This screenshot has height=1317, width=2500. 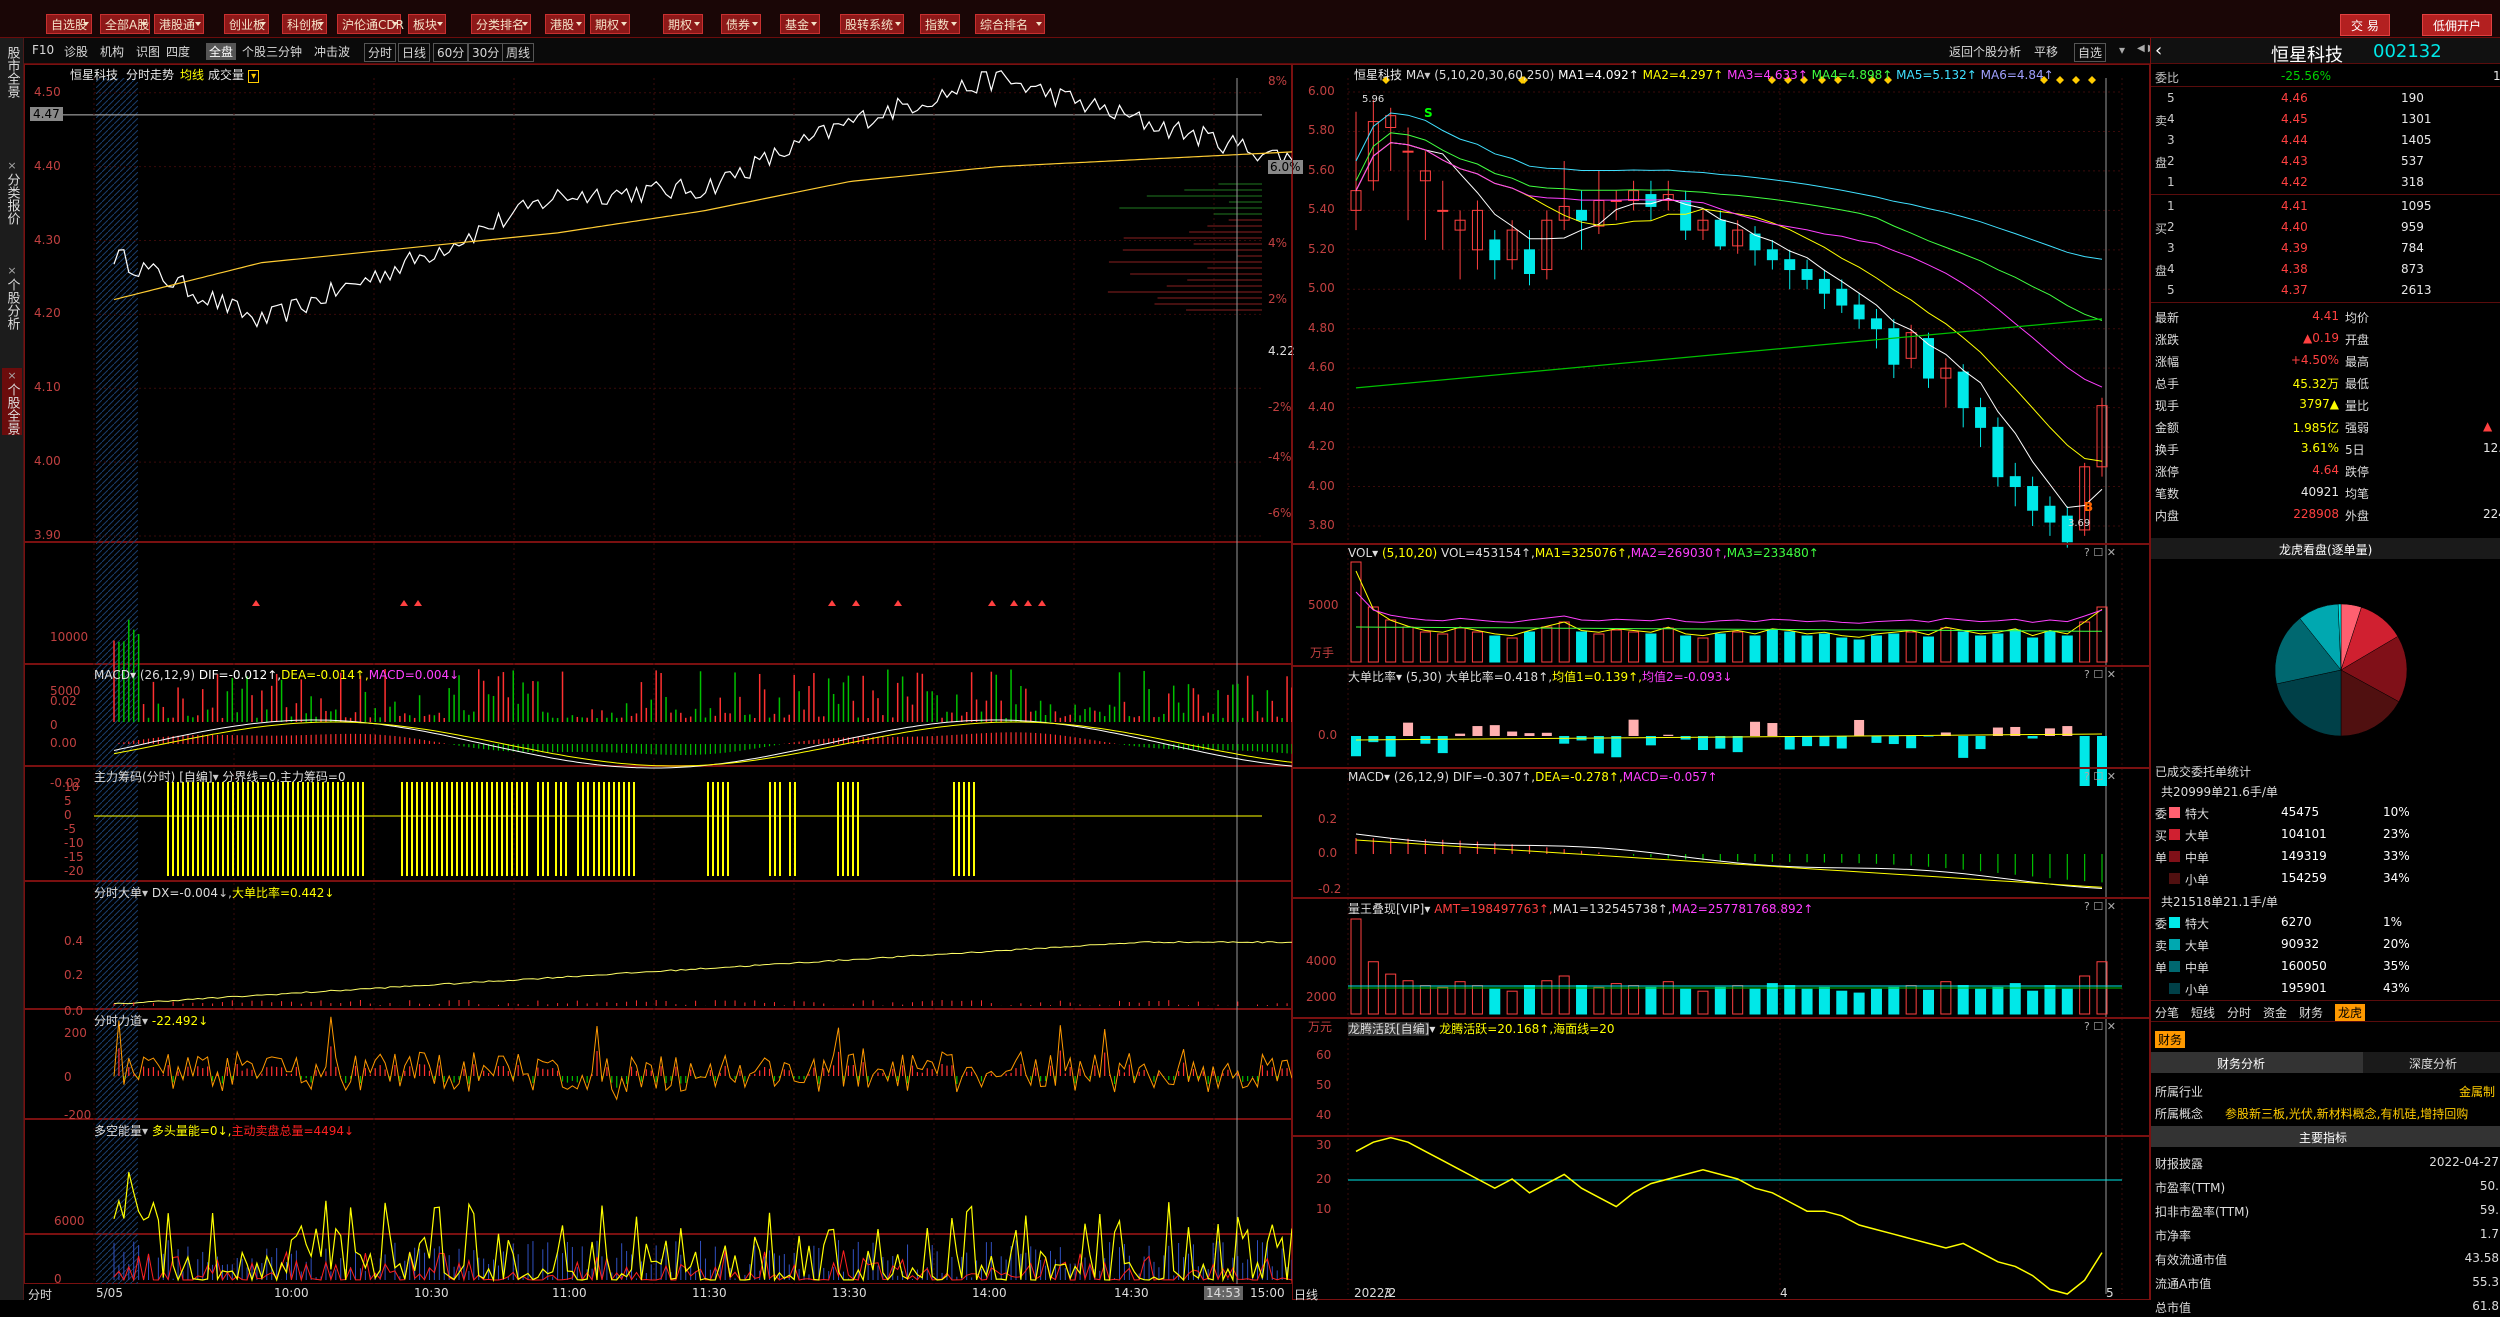 What do you see at coordinates (2325, 98) in the screenshot?
I see `sell-level-row: 5 4.46 190` at bounding box center [2325, 98].